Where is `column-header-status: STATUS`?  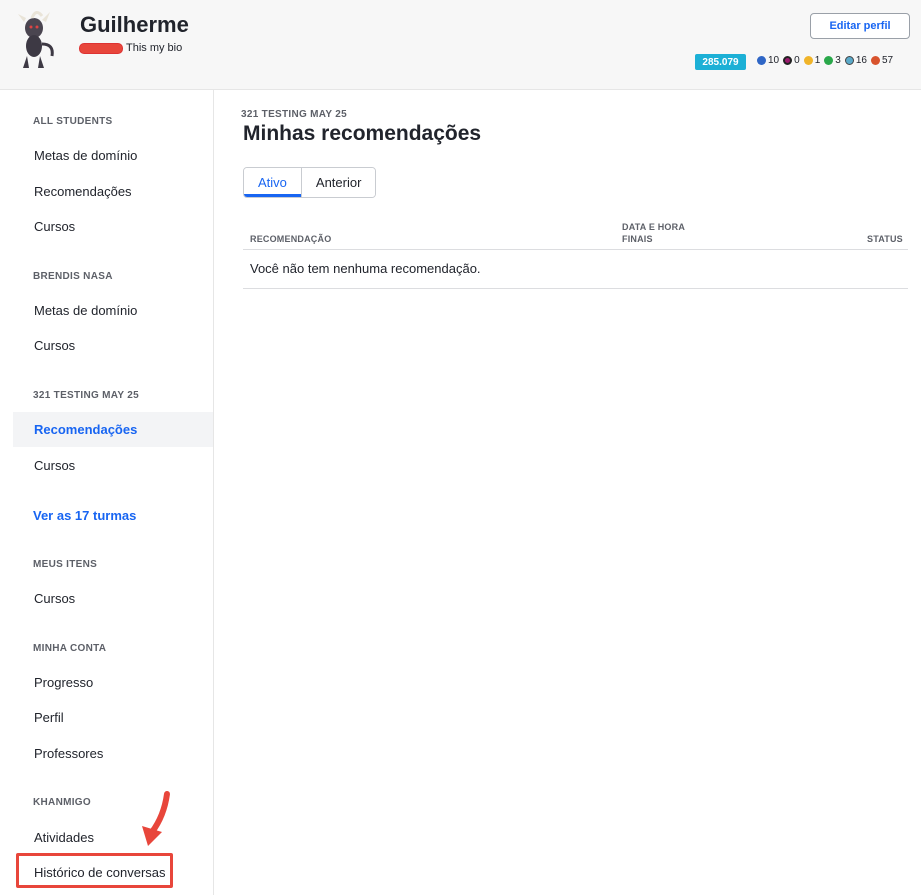 column-header-status: STATUS is located at coordinates (885, 239).